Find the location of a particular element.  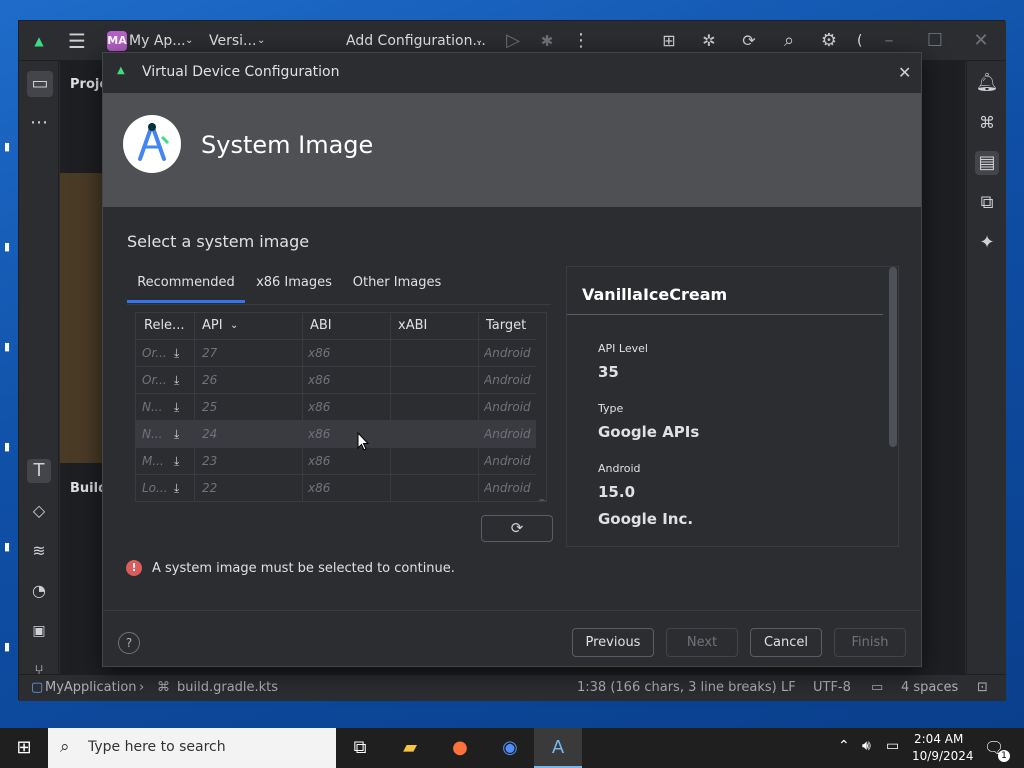

line-ending: LF is located at coordinates (788, 688).